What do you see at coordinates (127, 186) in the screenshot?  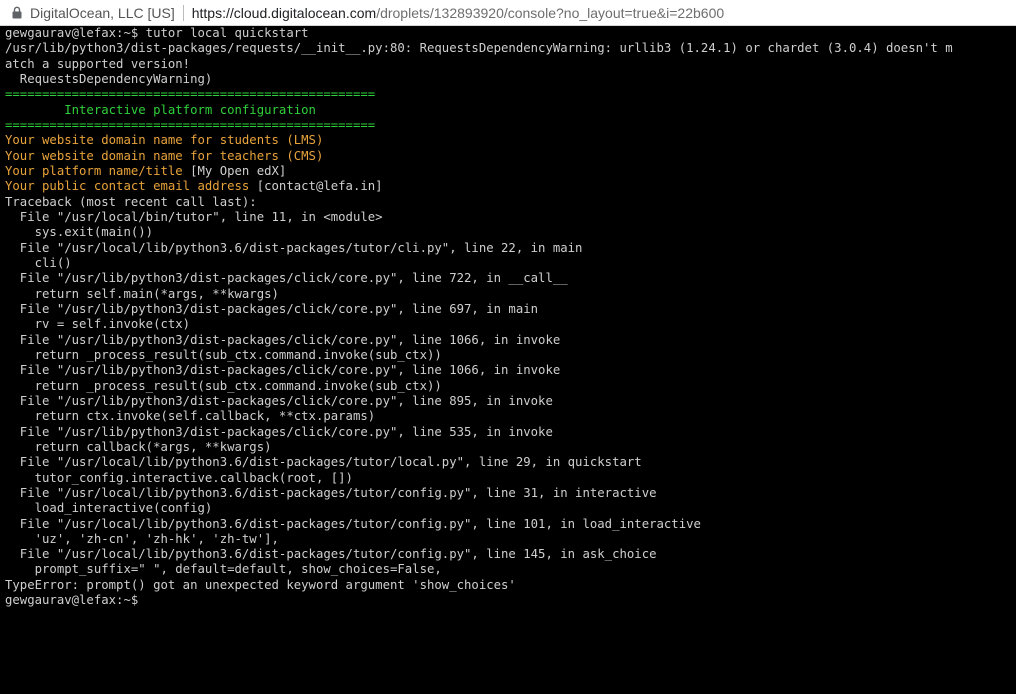 I see `config-prompt: Your public contact email address` at bounding box center [127, 186].